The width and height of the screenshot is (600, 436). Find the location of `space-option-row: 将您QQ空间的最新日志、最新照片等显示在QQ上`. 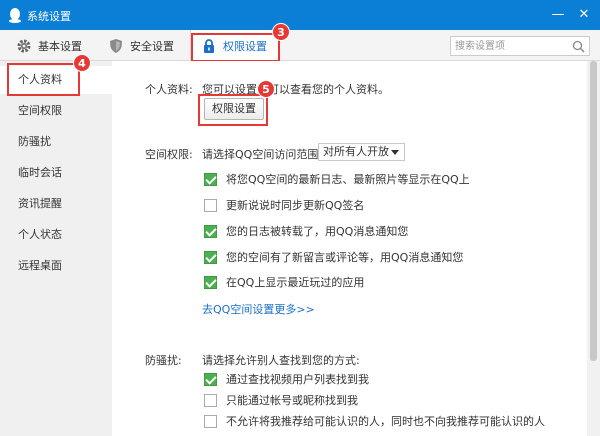

space-option-row: 将您QQ空间的最新日志、最新照片等显示在QQ上 is located at coordinates (337, 179).